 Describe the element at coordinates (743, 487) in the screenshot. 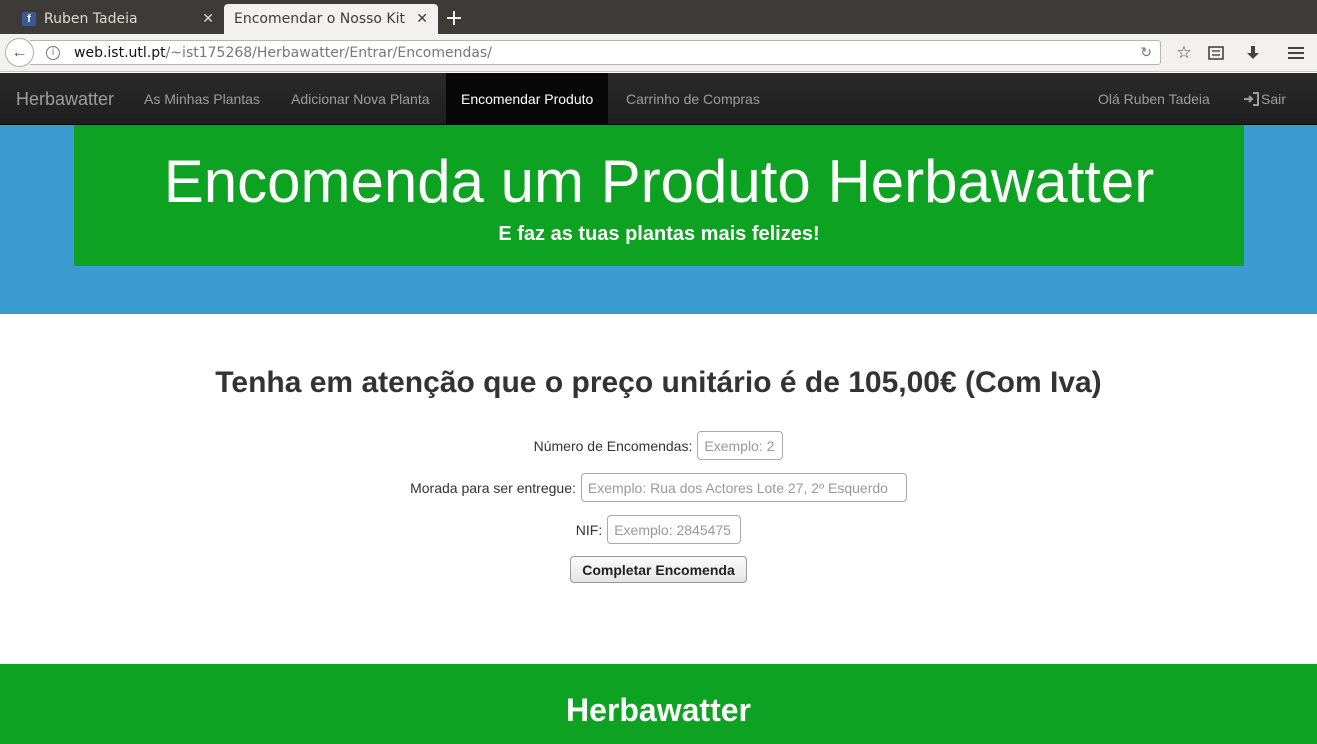

I see `address-input` at that location.